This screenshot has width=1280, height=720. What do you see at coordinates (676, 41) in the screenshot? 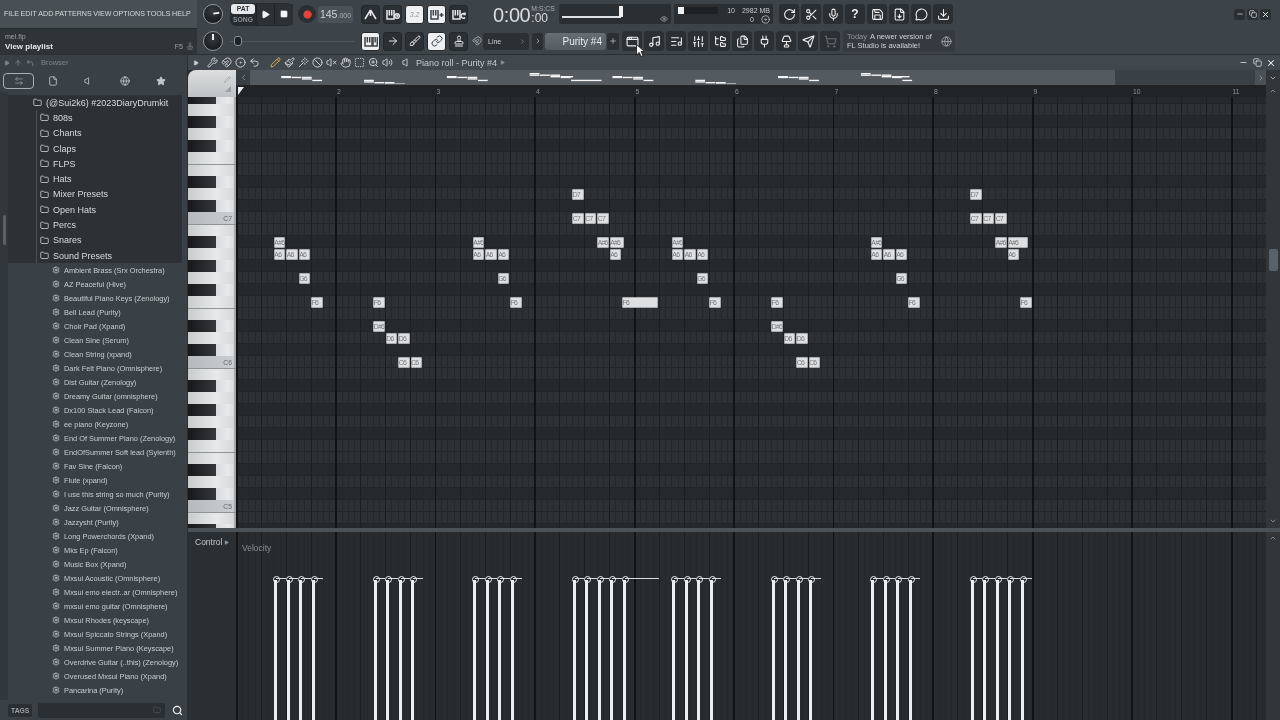
I see `channels-button` at bounding box center [676, 41].